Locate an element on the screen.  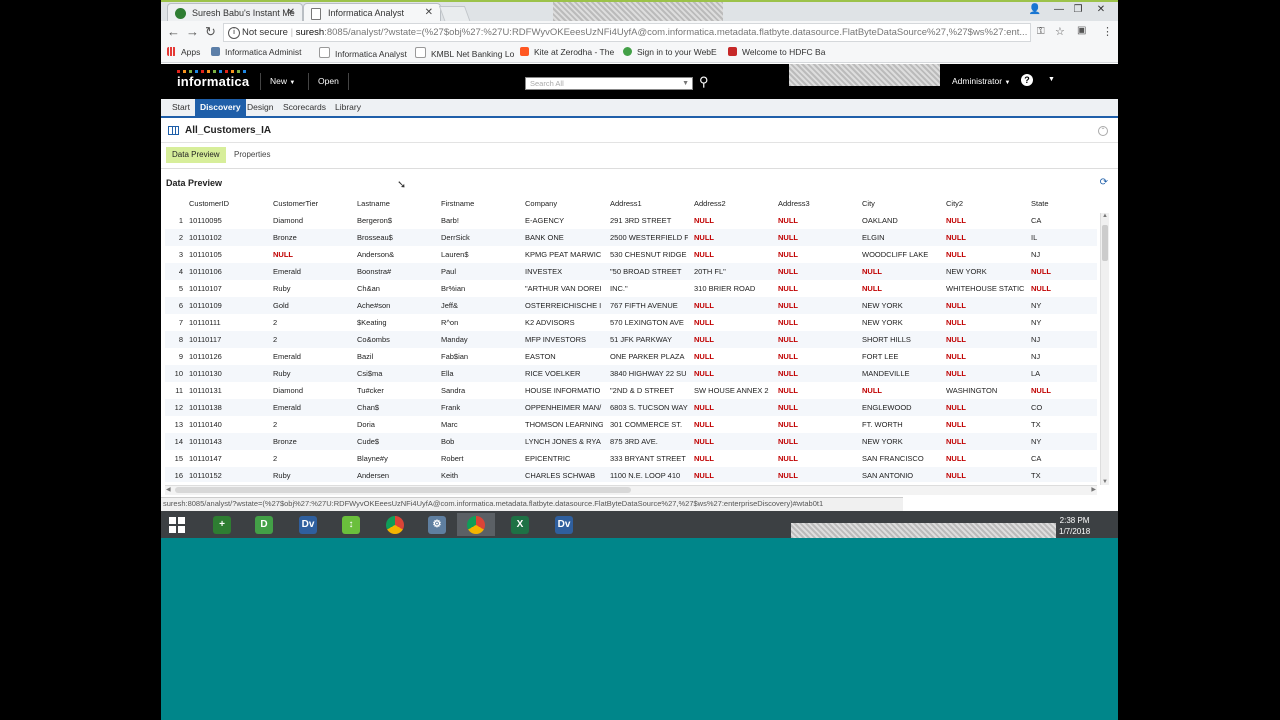
cell: 2 is located at coordinates (311, 458).